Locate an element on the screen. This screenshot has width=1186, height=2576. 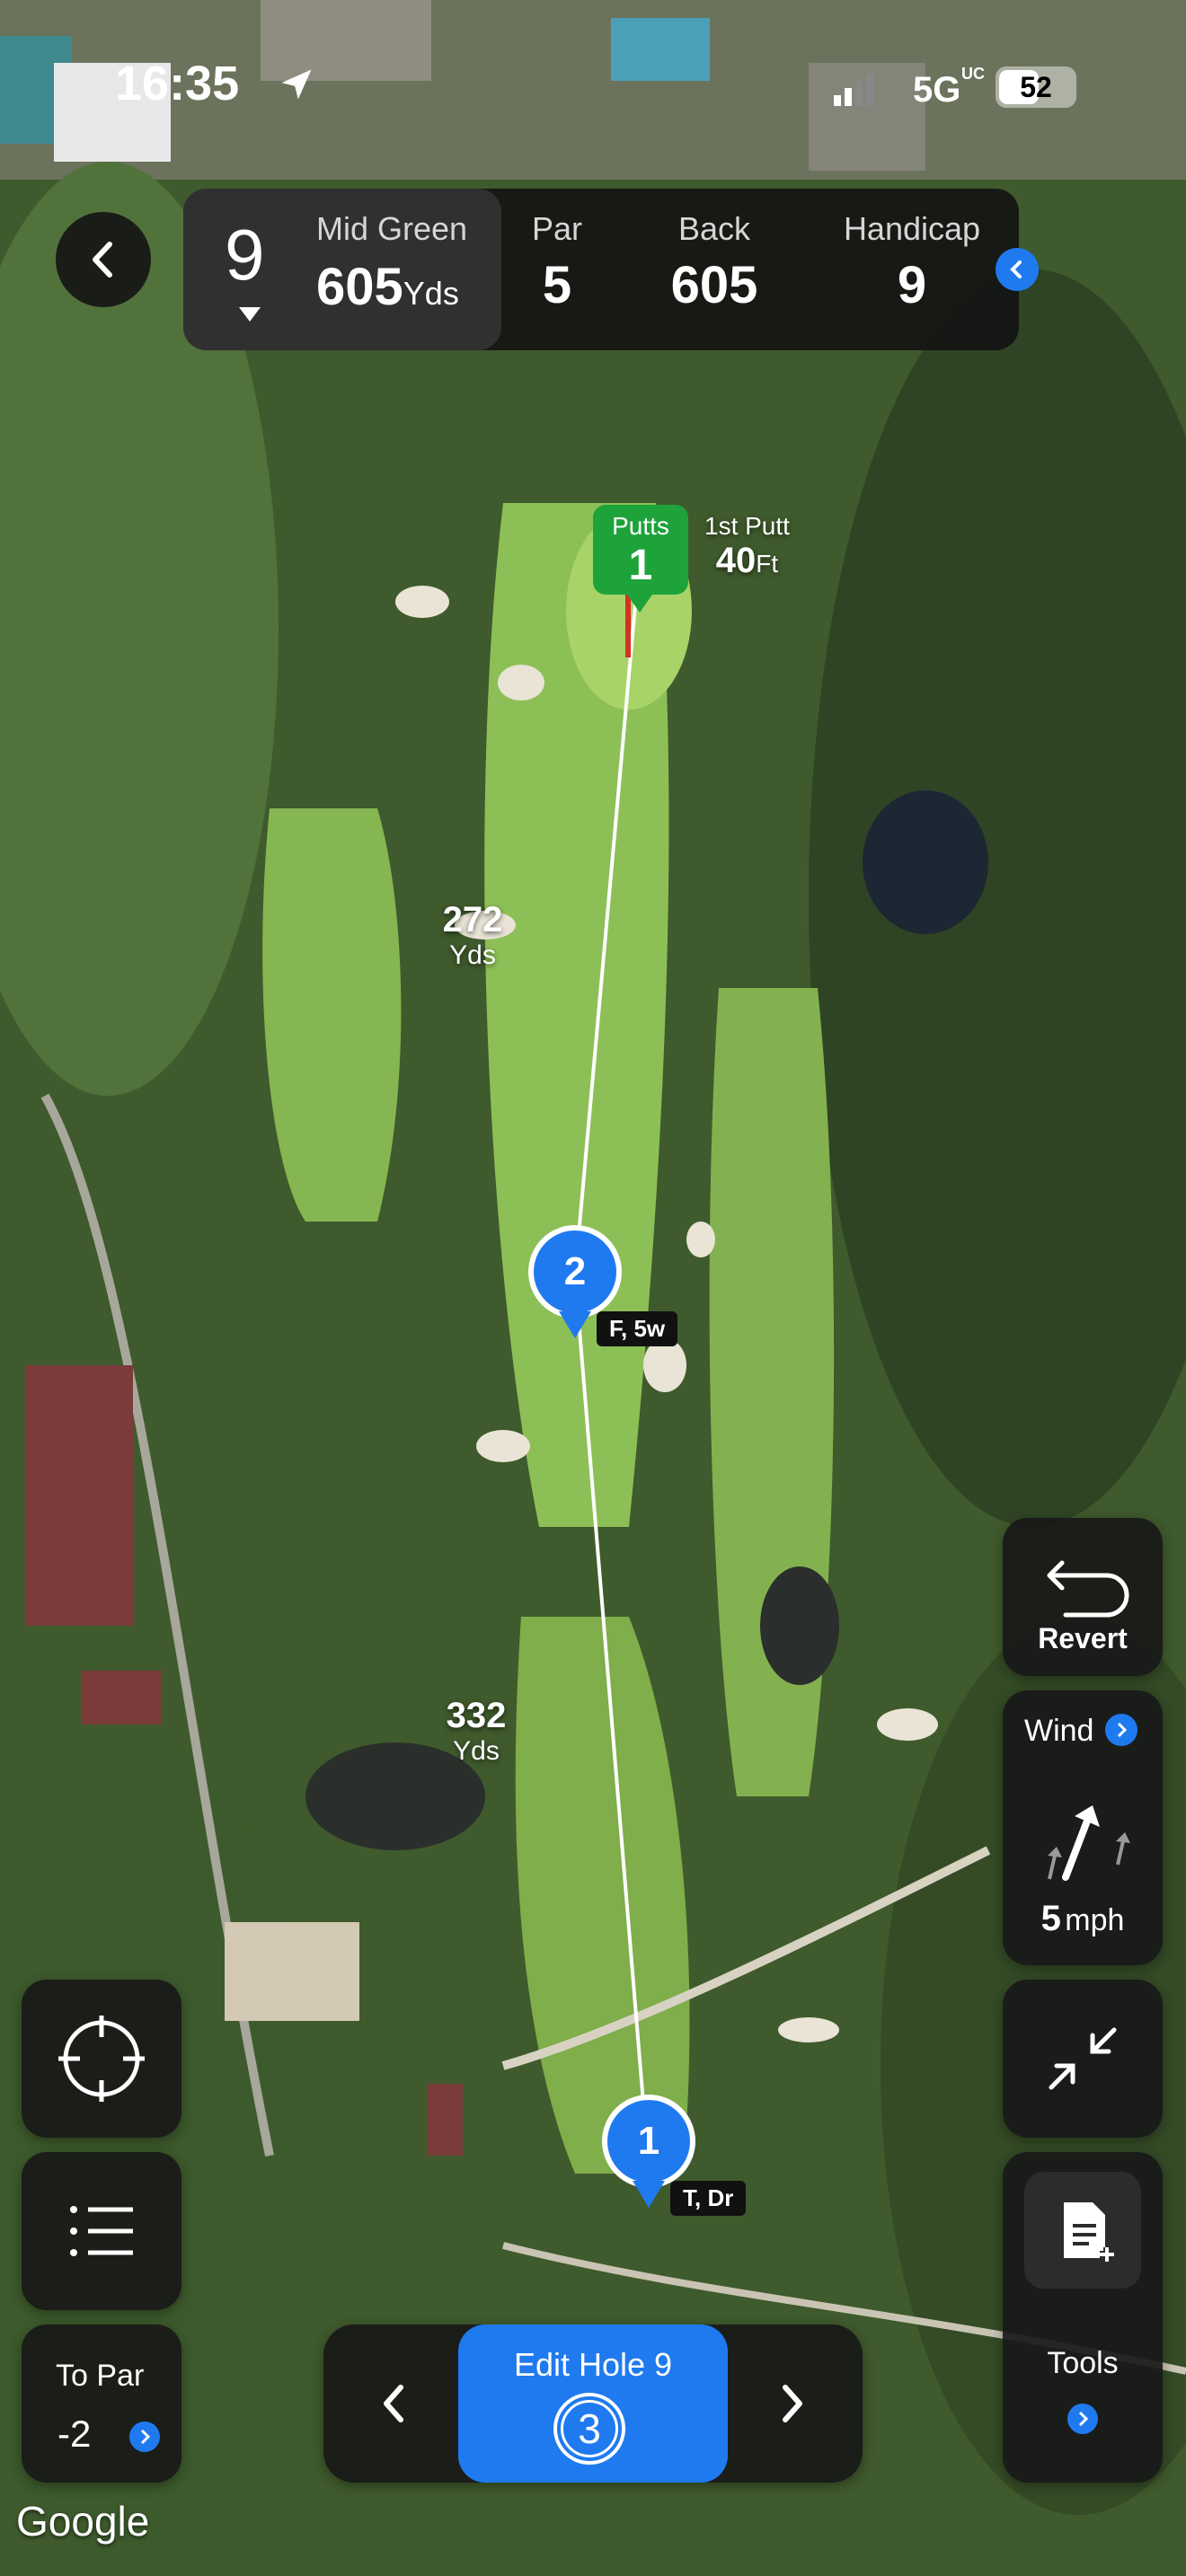
caret-down-icon is located at coordinates (250, 314).